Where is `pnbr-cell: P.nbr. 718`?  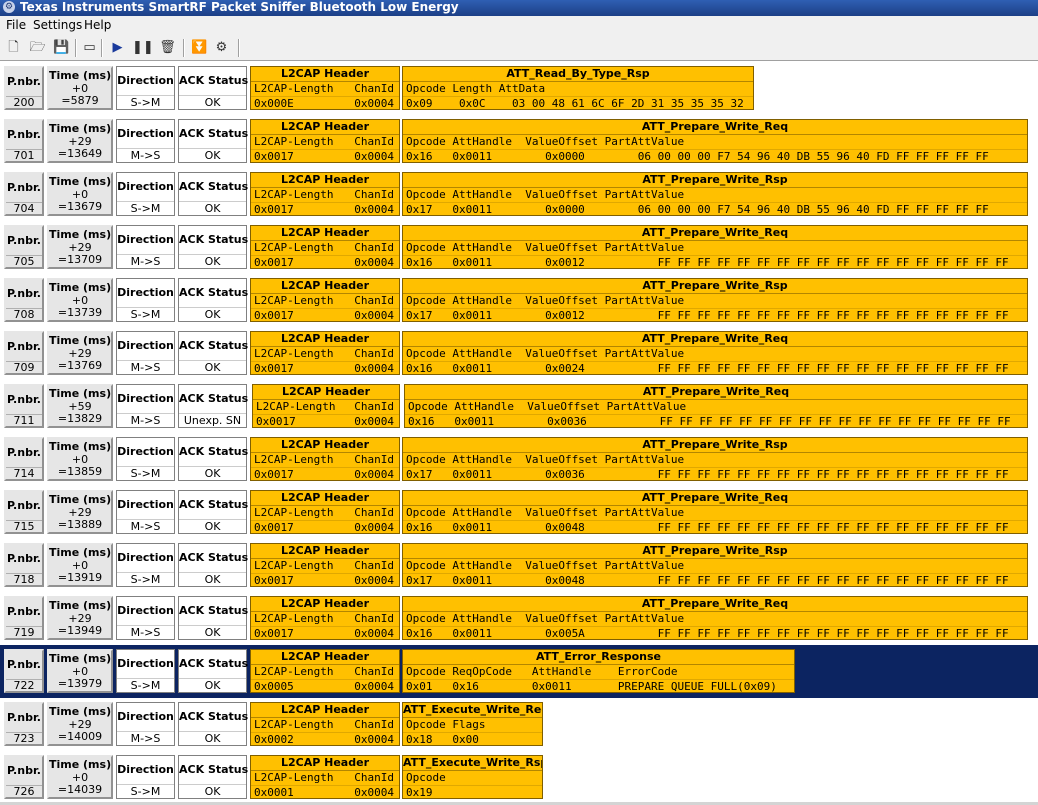
pnbr-cell: P.nbr. 718 is located at coordinates (24, 565).